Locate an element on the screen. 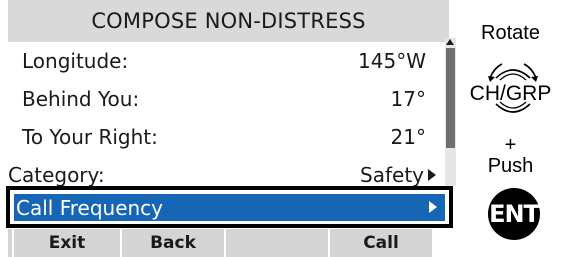 The image size is (563, 257). to-your-right-label: To Your Right: is located at coordinates (90, 137).